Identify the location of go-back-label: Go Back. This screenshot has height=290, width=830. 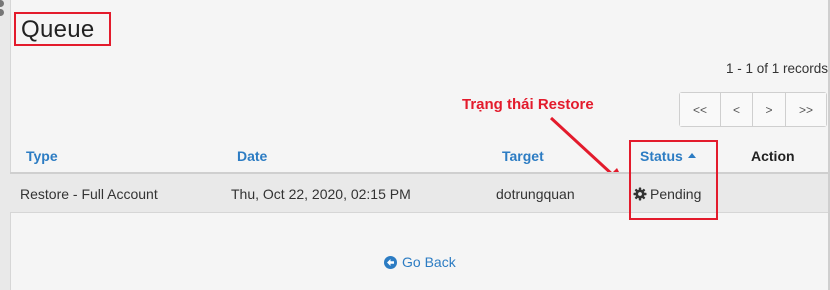
(429, 262).